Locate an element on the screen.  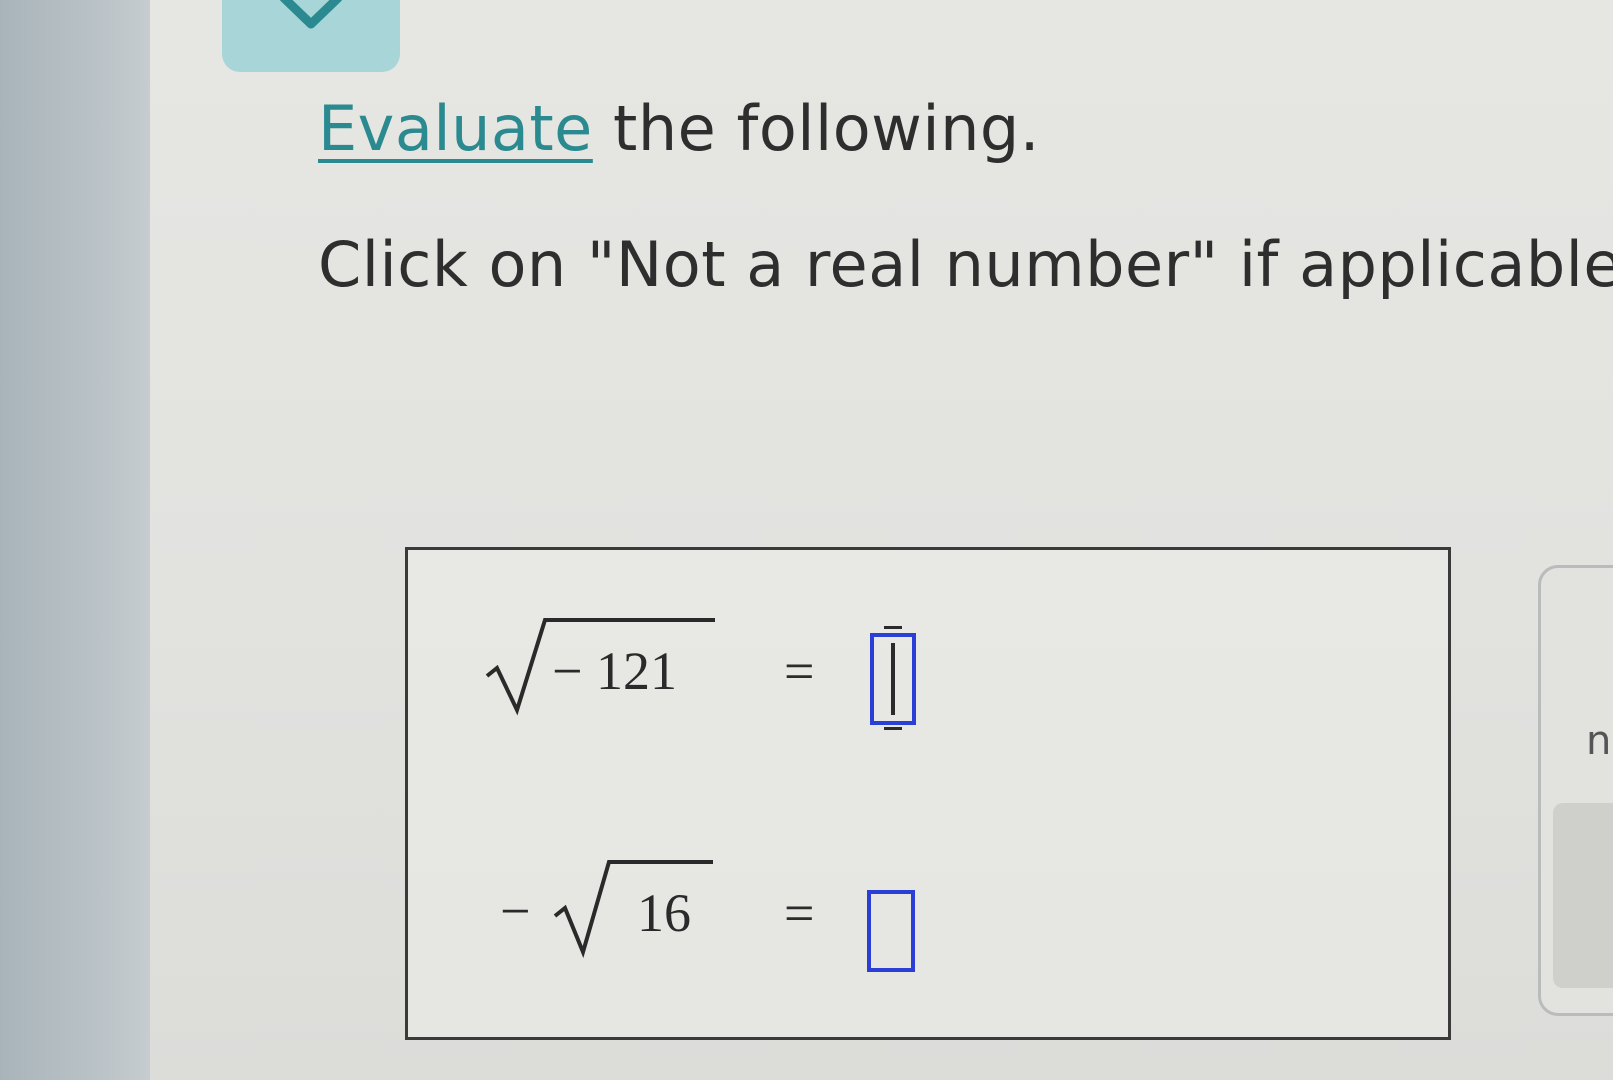
text-caret-top is located at coordinates (893, 630).